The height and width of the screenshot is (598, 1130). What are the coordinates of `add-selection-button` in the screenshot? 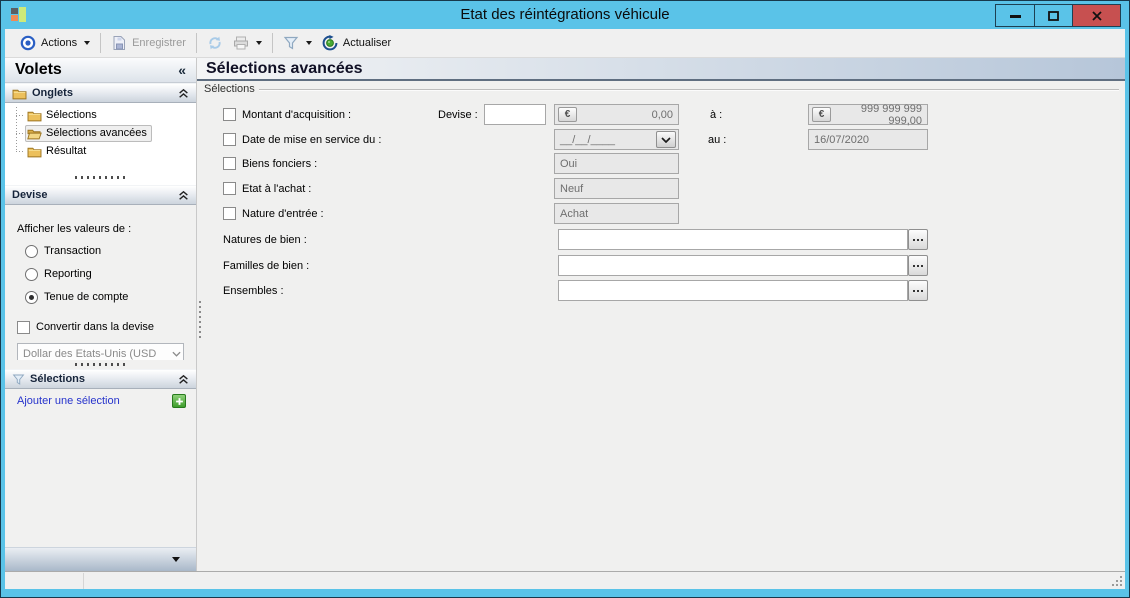 It's located at (179, 401).